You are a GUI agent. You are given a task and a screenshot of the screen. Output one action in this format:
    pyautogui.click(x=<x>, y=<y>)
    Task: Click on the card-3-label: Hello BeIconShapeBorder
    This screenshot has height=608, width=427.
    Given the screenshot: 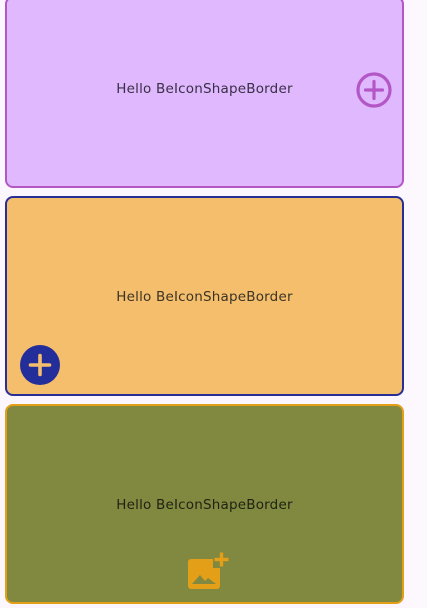 What is the action you would take?
    pyautogui.click(x=204, y=505)
    